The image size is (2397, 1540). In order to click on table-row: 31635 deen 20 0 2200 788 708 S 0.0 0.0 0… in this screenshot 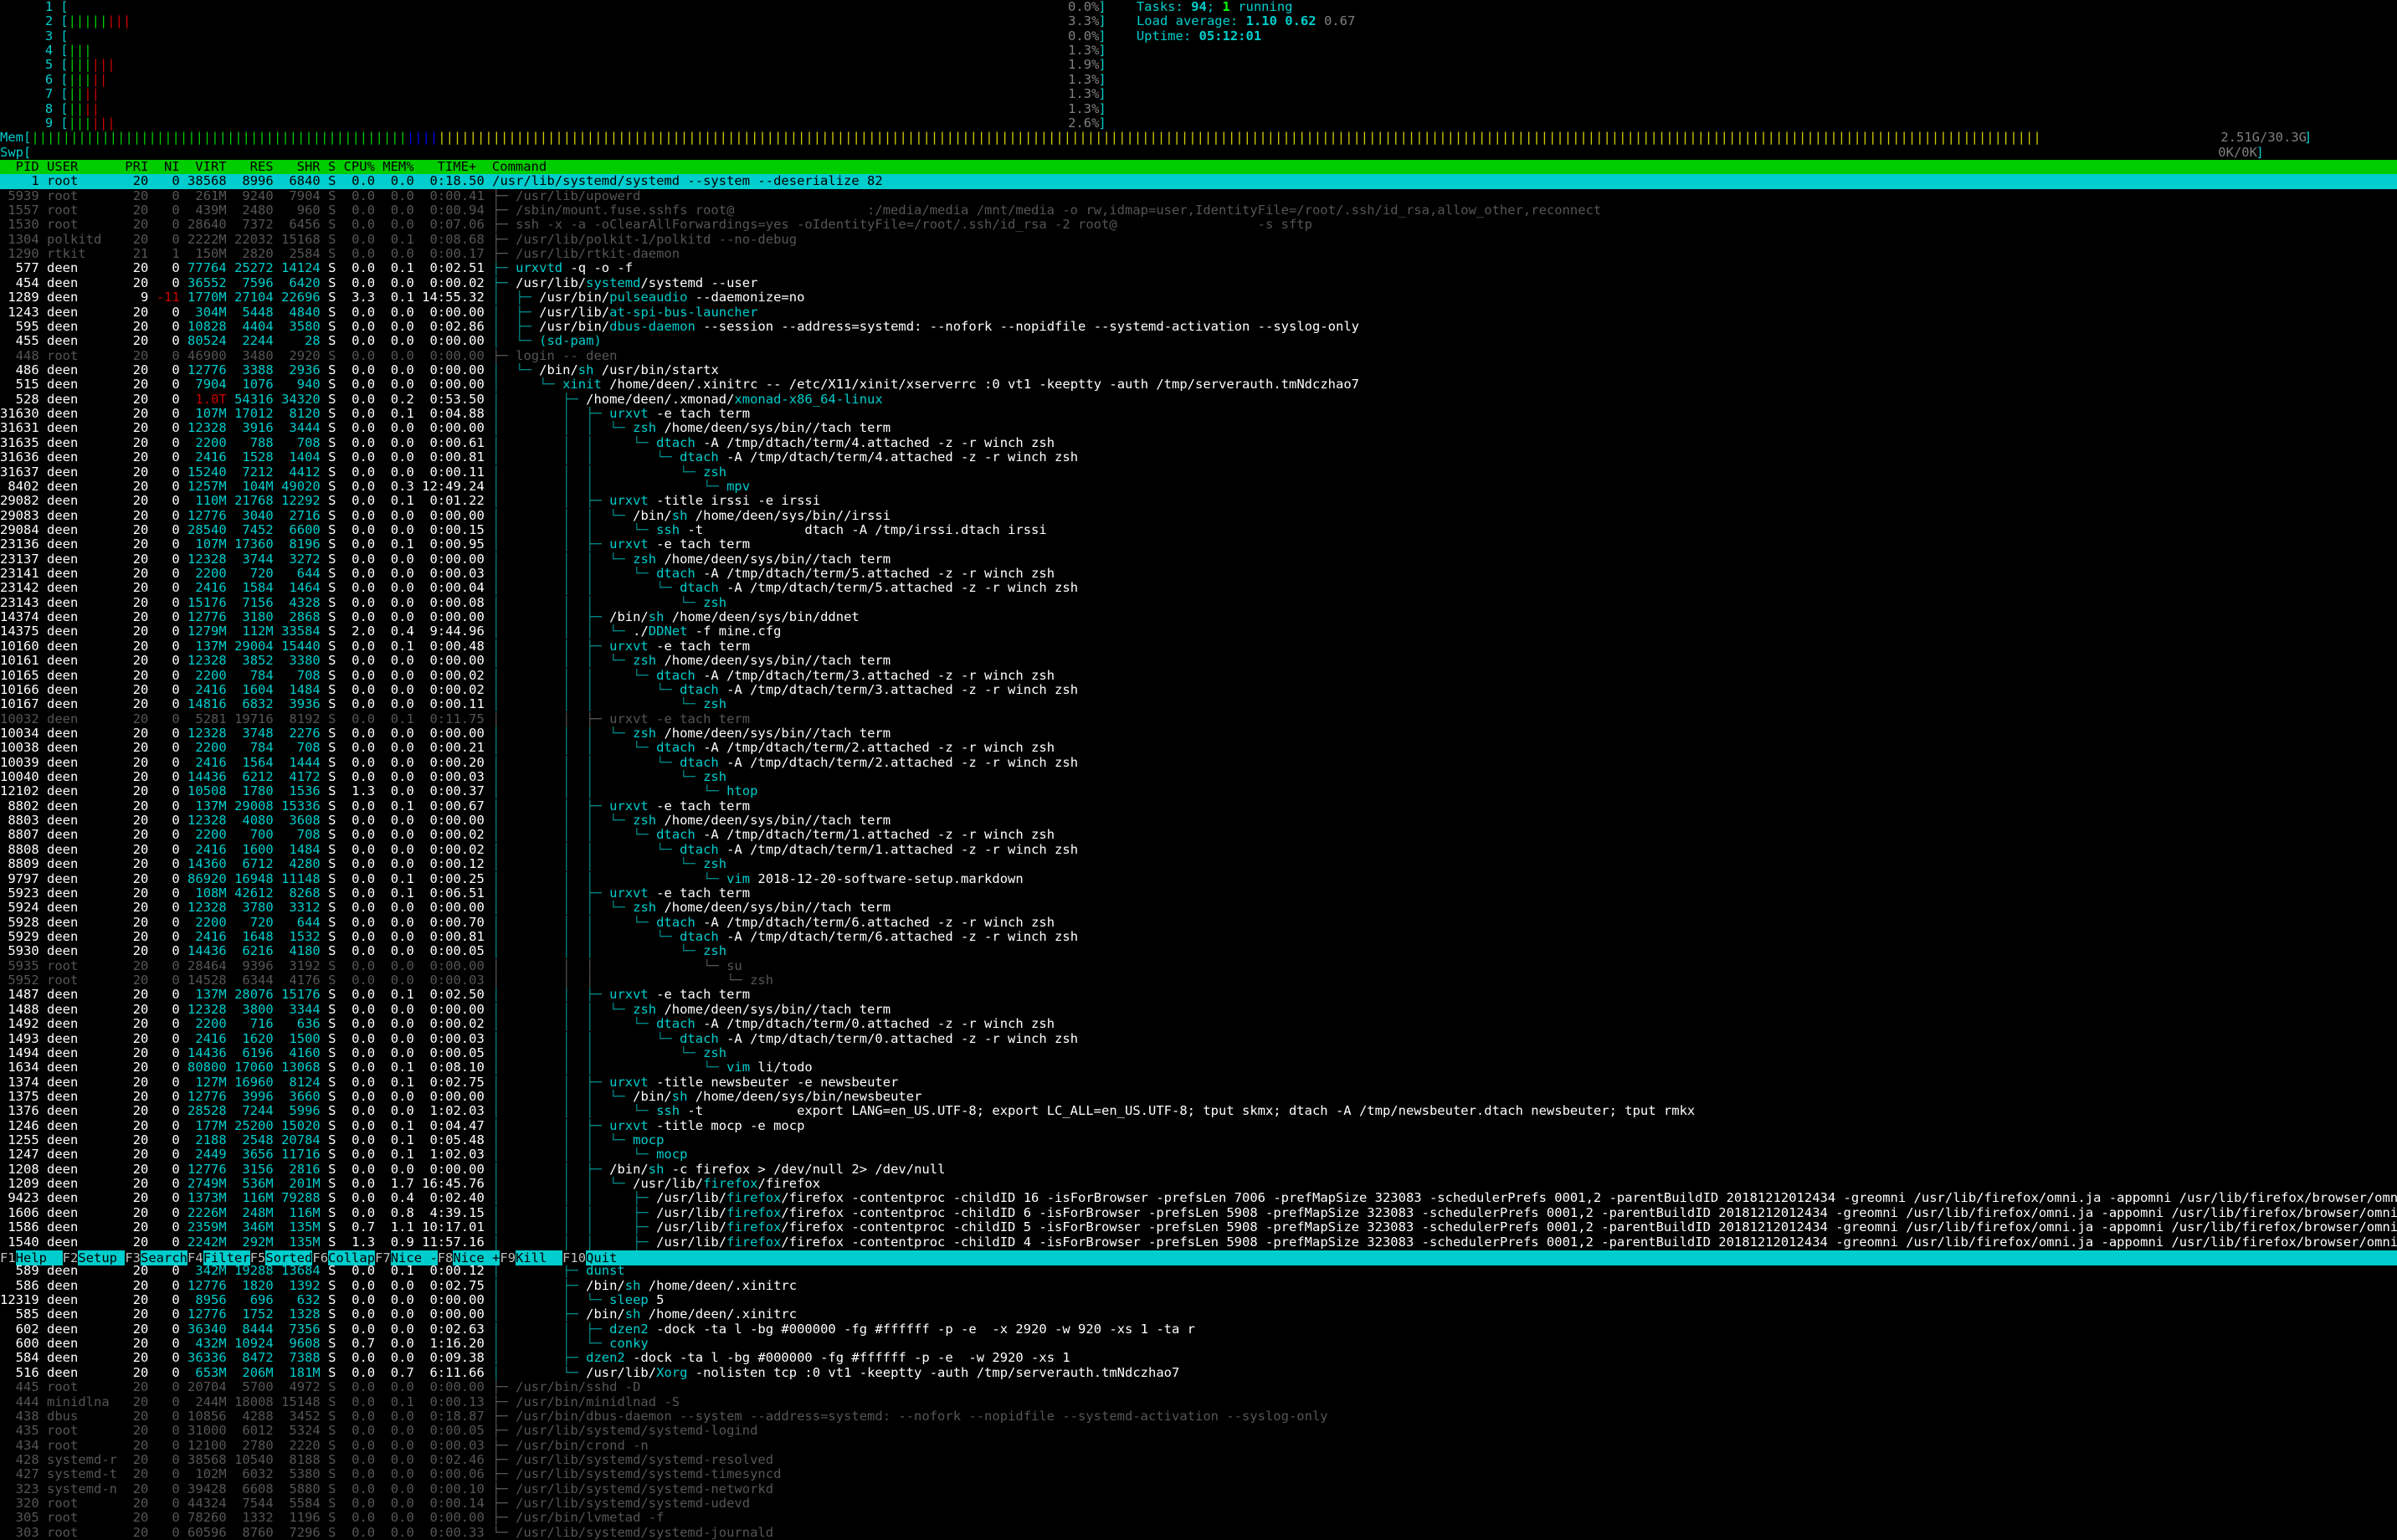, I will do `click(1198, 443)`.